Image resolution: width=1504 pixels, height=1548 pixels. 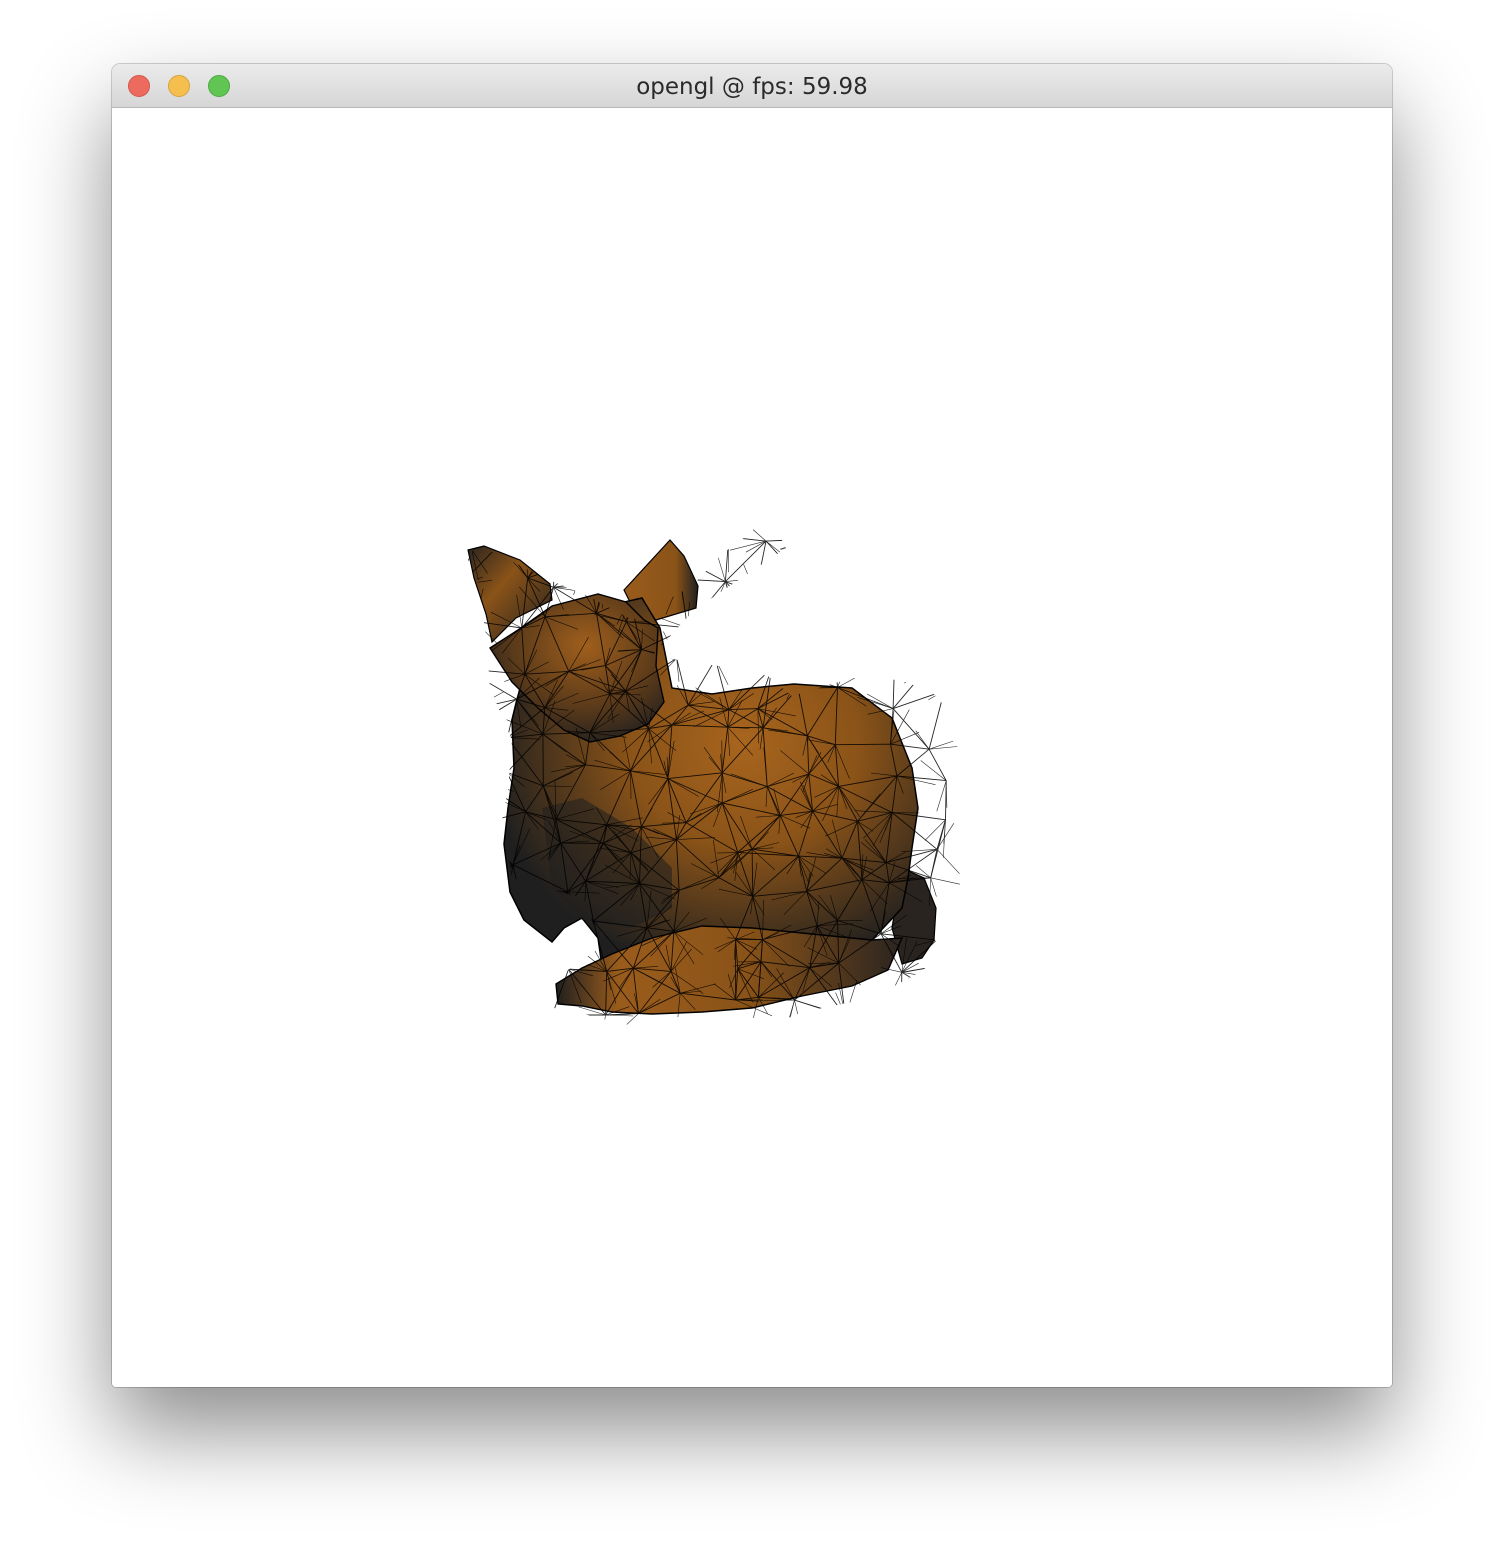 I want to click on title-bar: opengl @ fps: 59.98, so click(x=752, y=86).